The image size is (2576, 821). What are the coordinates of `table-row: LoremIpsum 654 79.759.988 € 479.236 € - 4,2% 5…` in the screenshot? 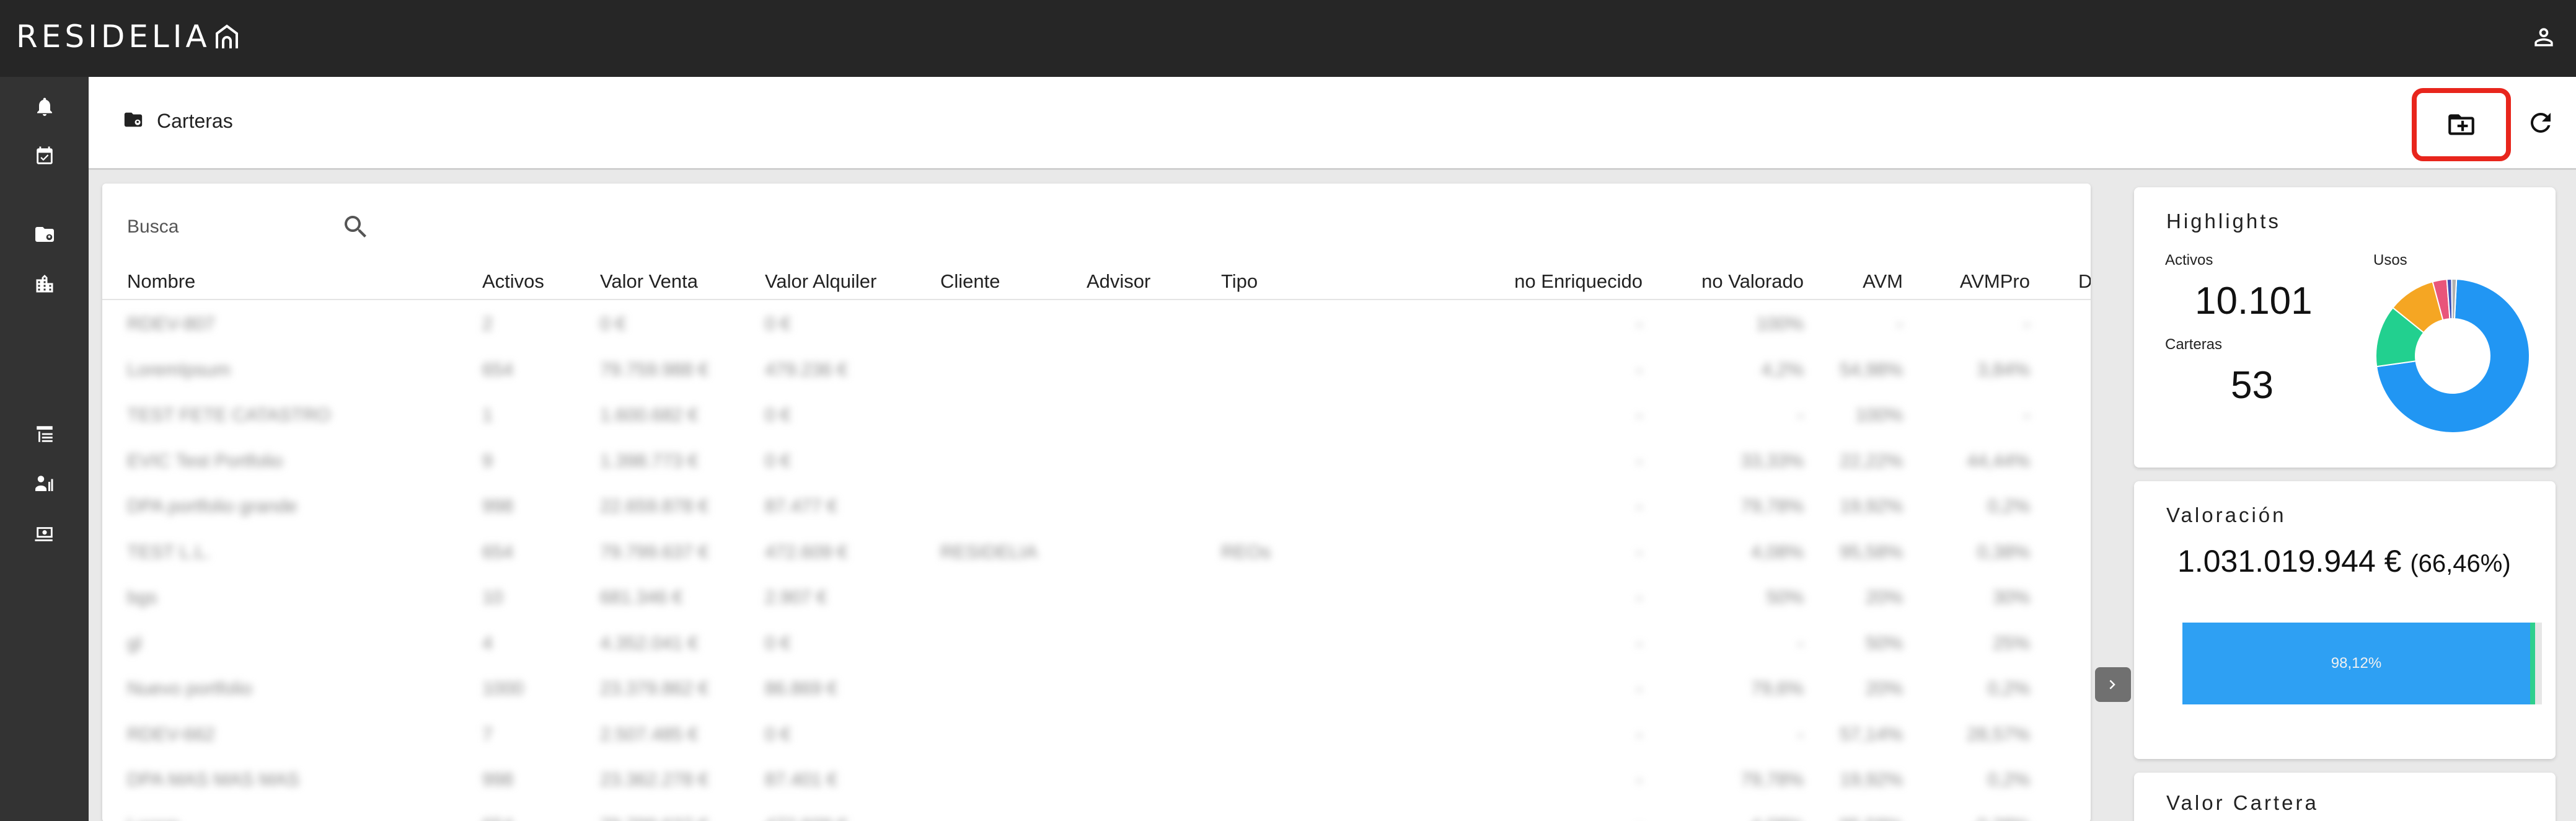 It's located at (1096, 369).